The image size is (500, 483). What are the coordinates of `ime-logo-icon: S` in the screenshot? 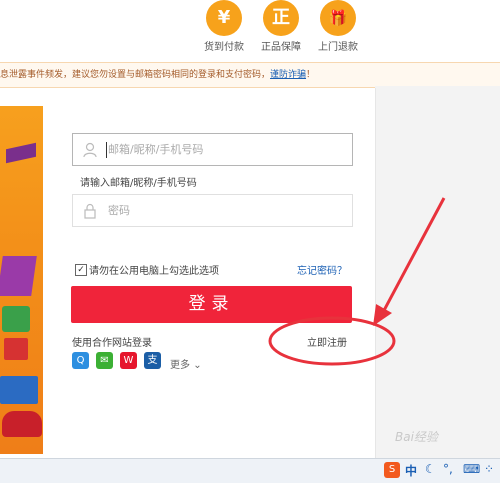 It's located at (392, 470).